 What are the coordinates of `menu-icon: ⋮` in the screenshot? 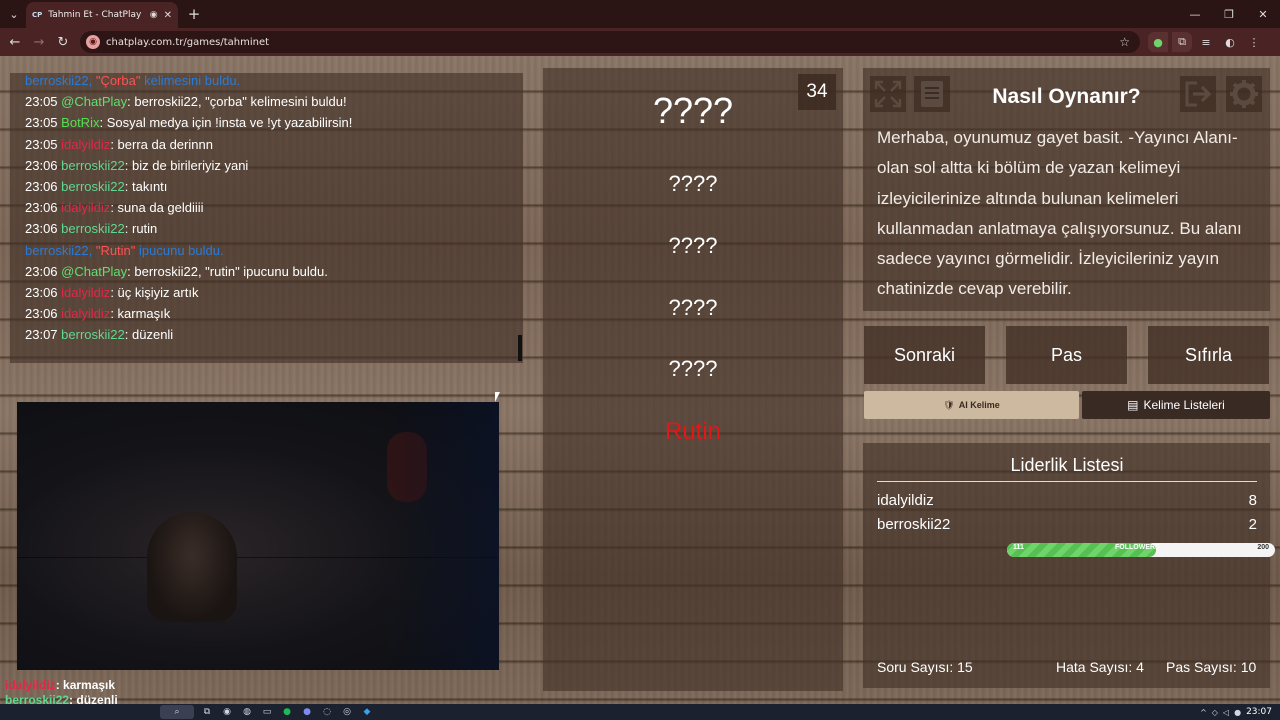 It's located at (1254, 42).